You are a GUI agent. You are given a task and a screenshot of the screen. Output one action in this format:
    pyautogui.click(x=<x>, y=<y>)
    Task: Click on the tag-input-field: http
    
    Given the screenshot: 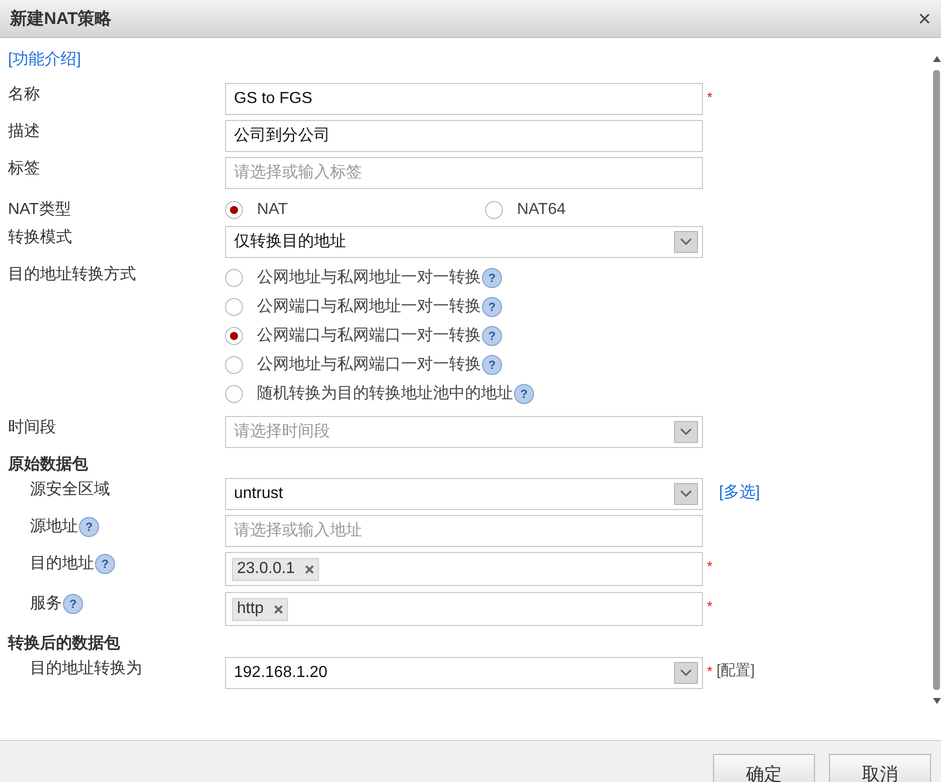 What is the action you would take?
    pyautogui.click(x=464, y=609)
    